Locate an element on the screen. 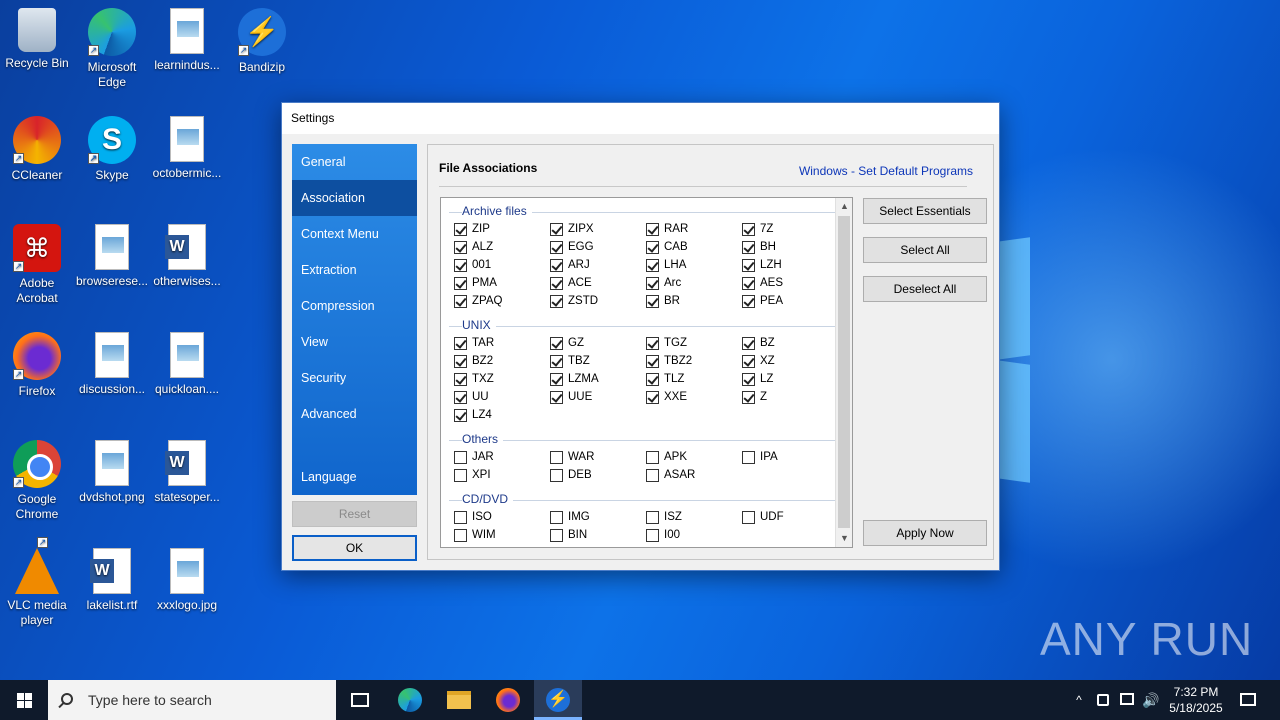  checkbox-z: Z is located at coordinates (790, 397).